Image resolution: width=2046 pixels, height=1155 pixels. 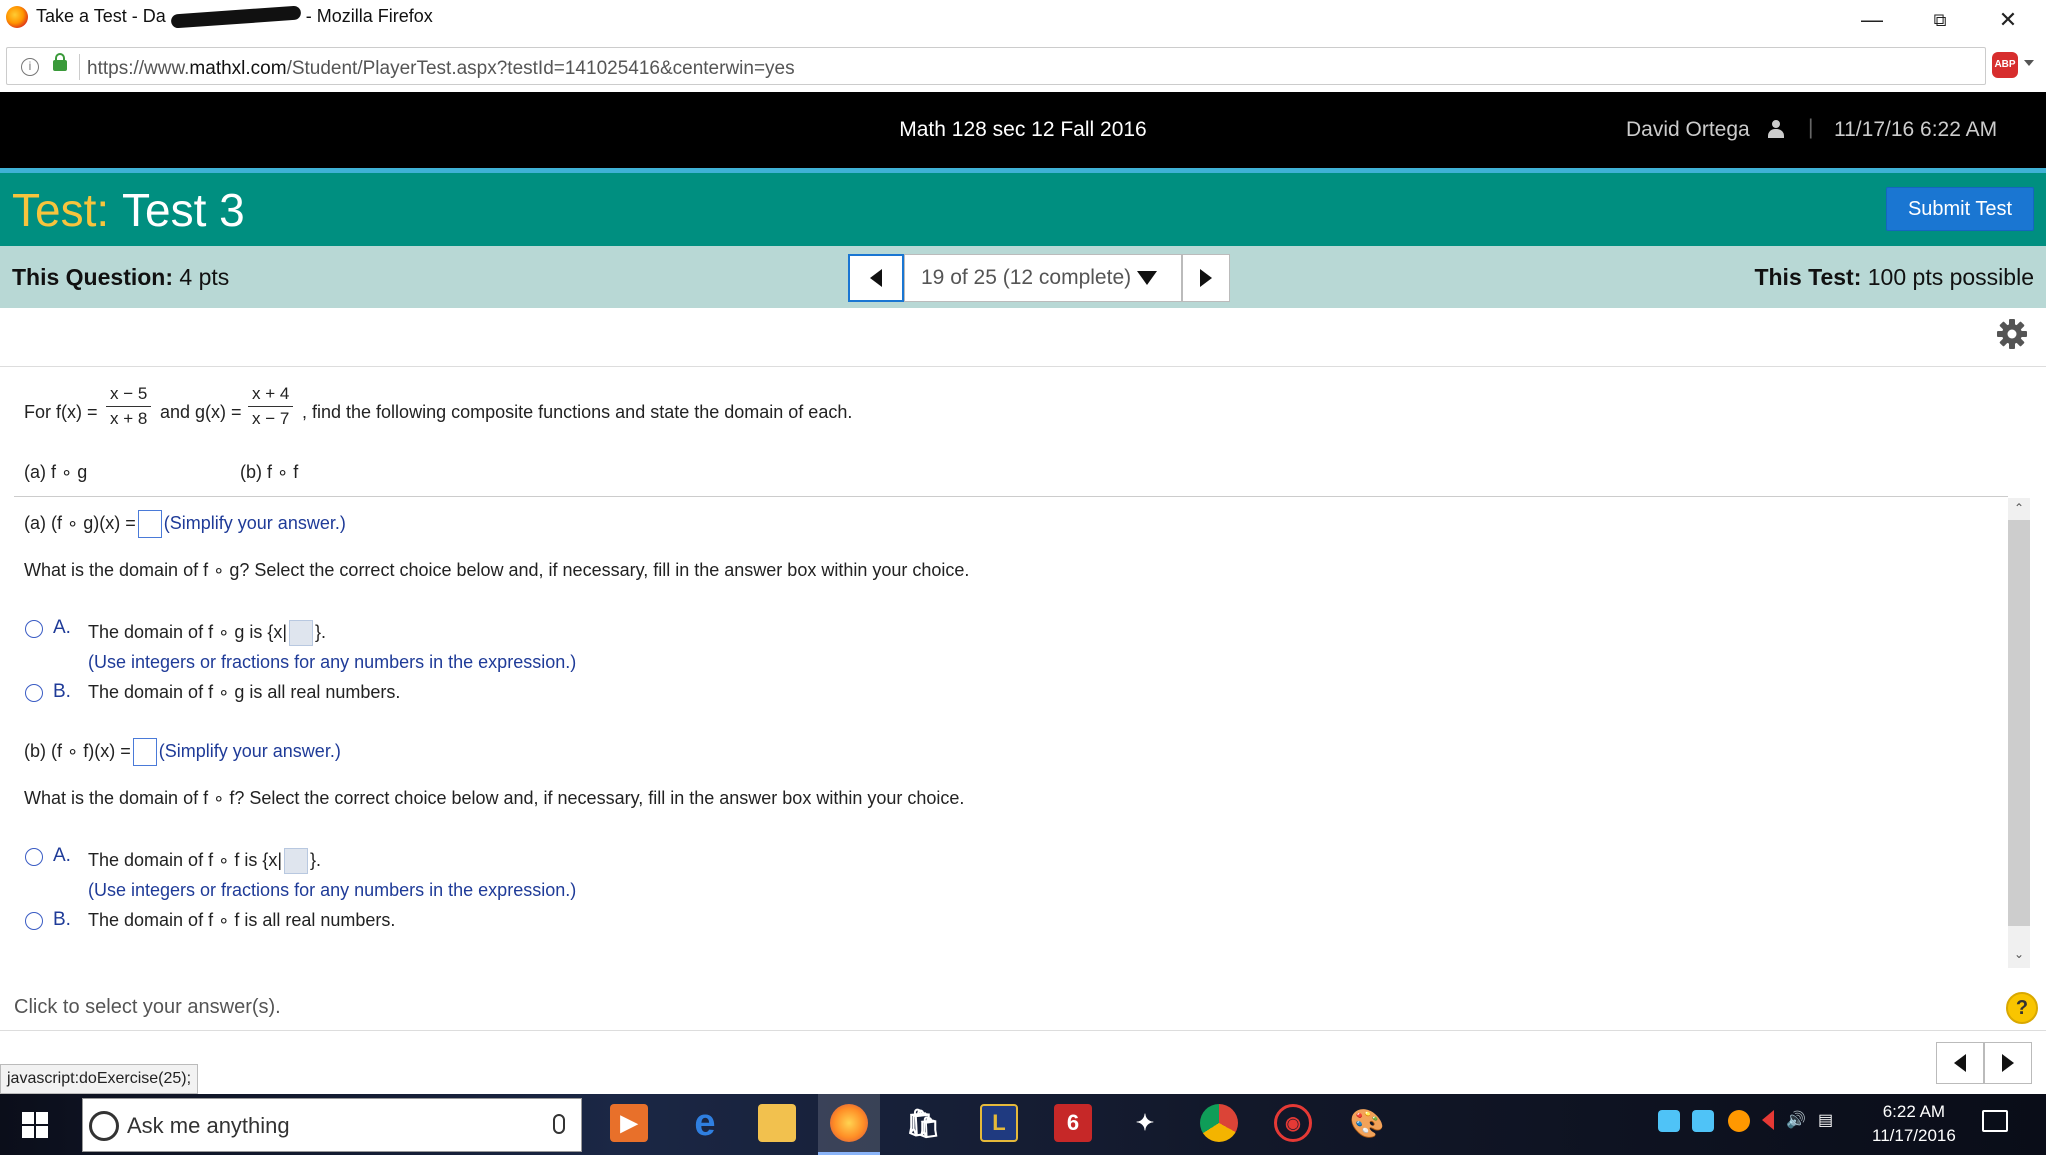 I want to click on bottom-next-button, so click(x=2008, y=1063).